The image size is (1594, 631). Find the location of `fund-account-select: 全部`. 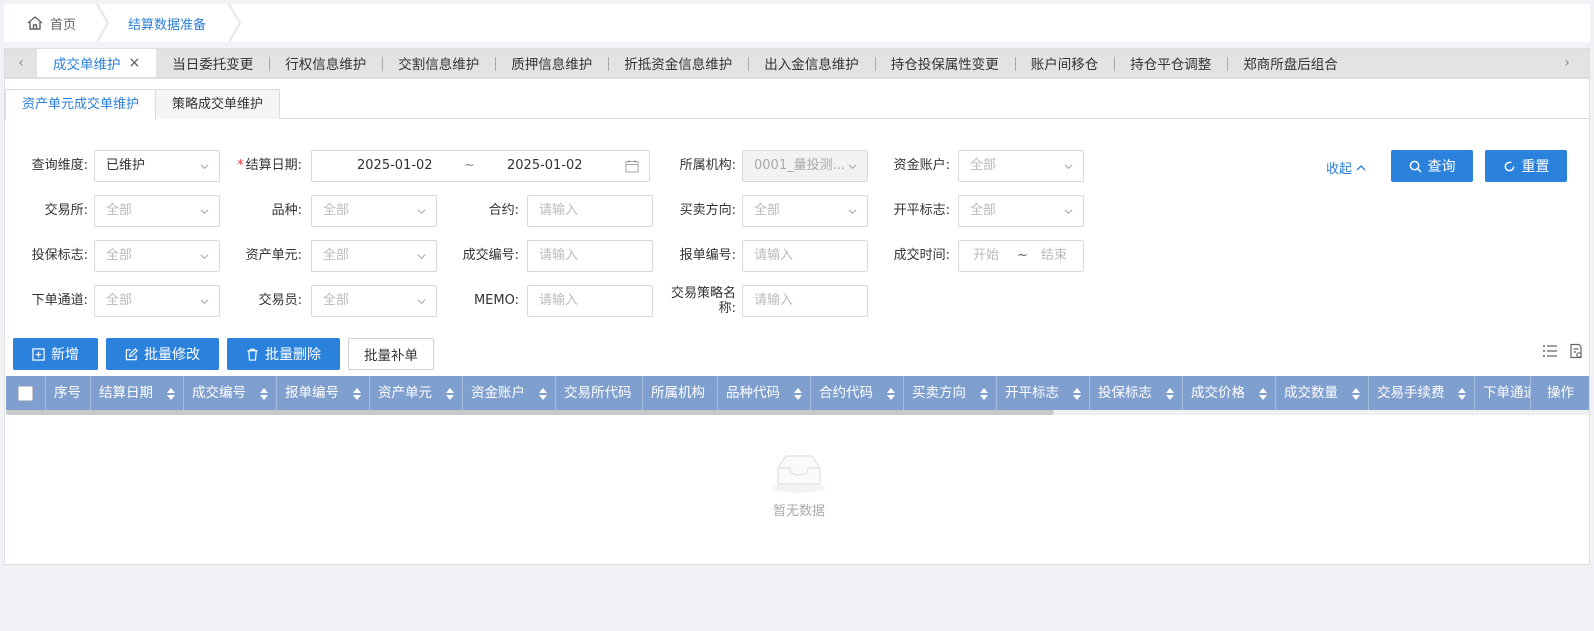

fund-account-select: 全部 is located at coordinates (1021, 166).